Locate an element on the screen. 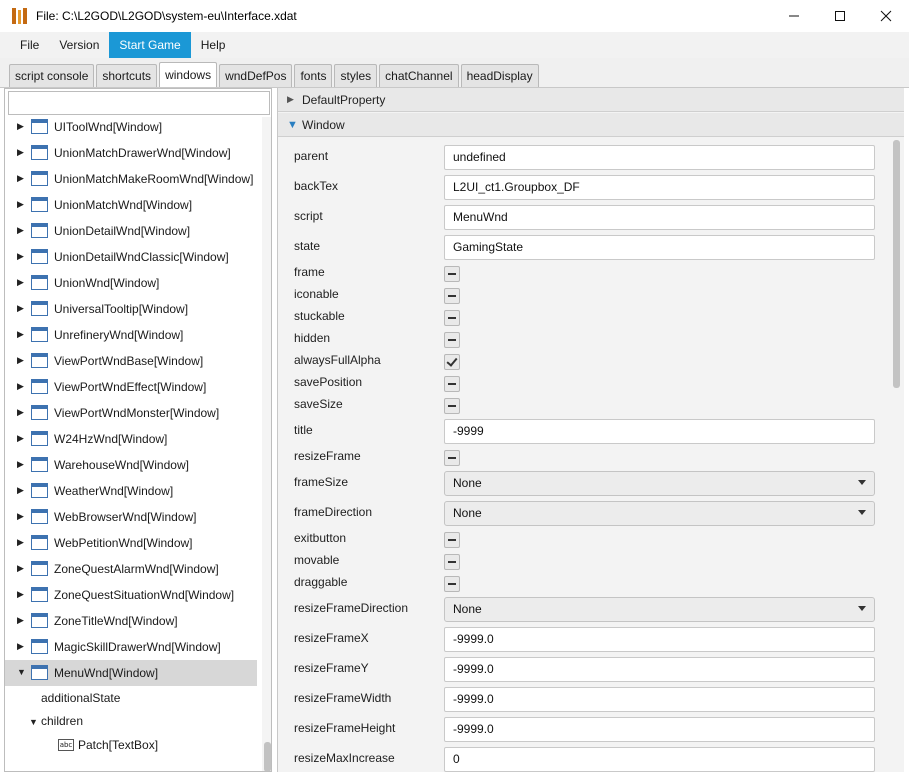 This screenshot has height=774, width=909. tree-item-weather-wnd: ▶ WeatherWnd[Window] is located at coordinates (131, 491).